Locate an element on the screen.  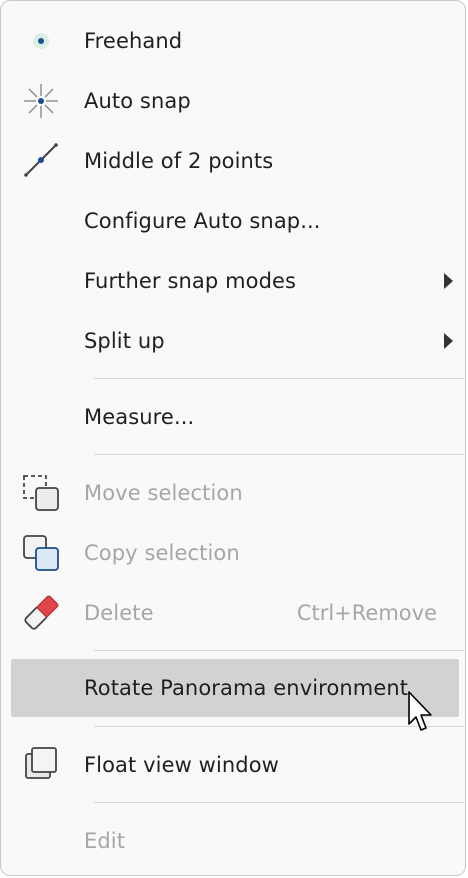
menu-item-label: Copy selection is located at coordinates (162, 553).